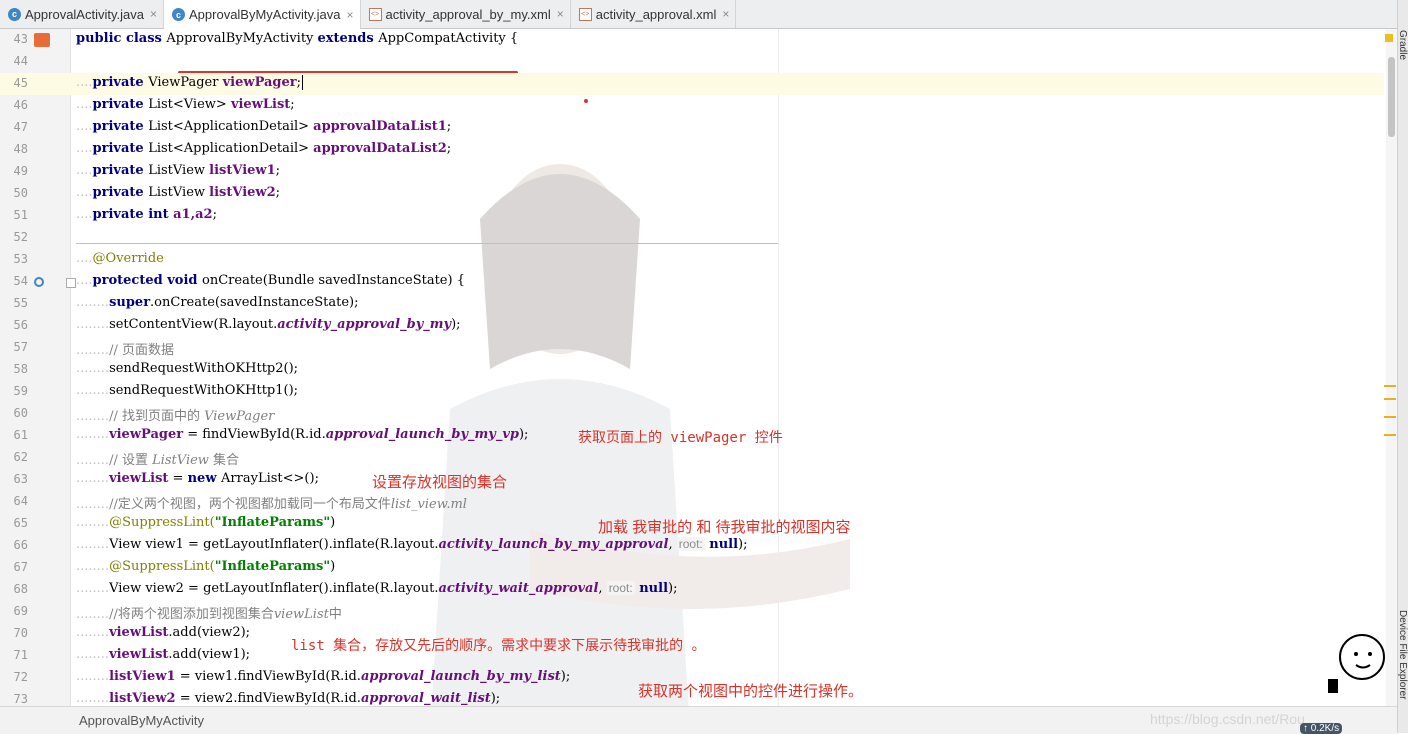 This screenshot has width=1408, height=734. Describe the element at coordinates (1391, 97) in the screenshot. I see `scrollbar-thumb` at that location.